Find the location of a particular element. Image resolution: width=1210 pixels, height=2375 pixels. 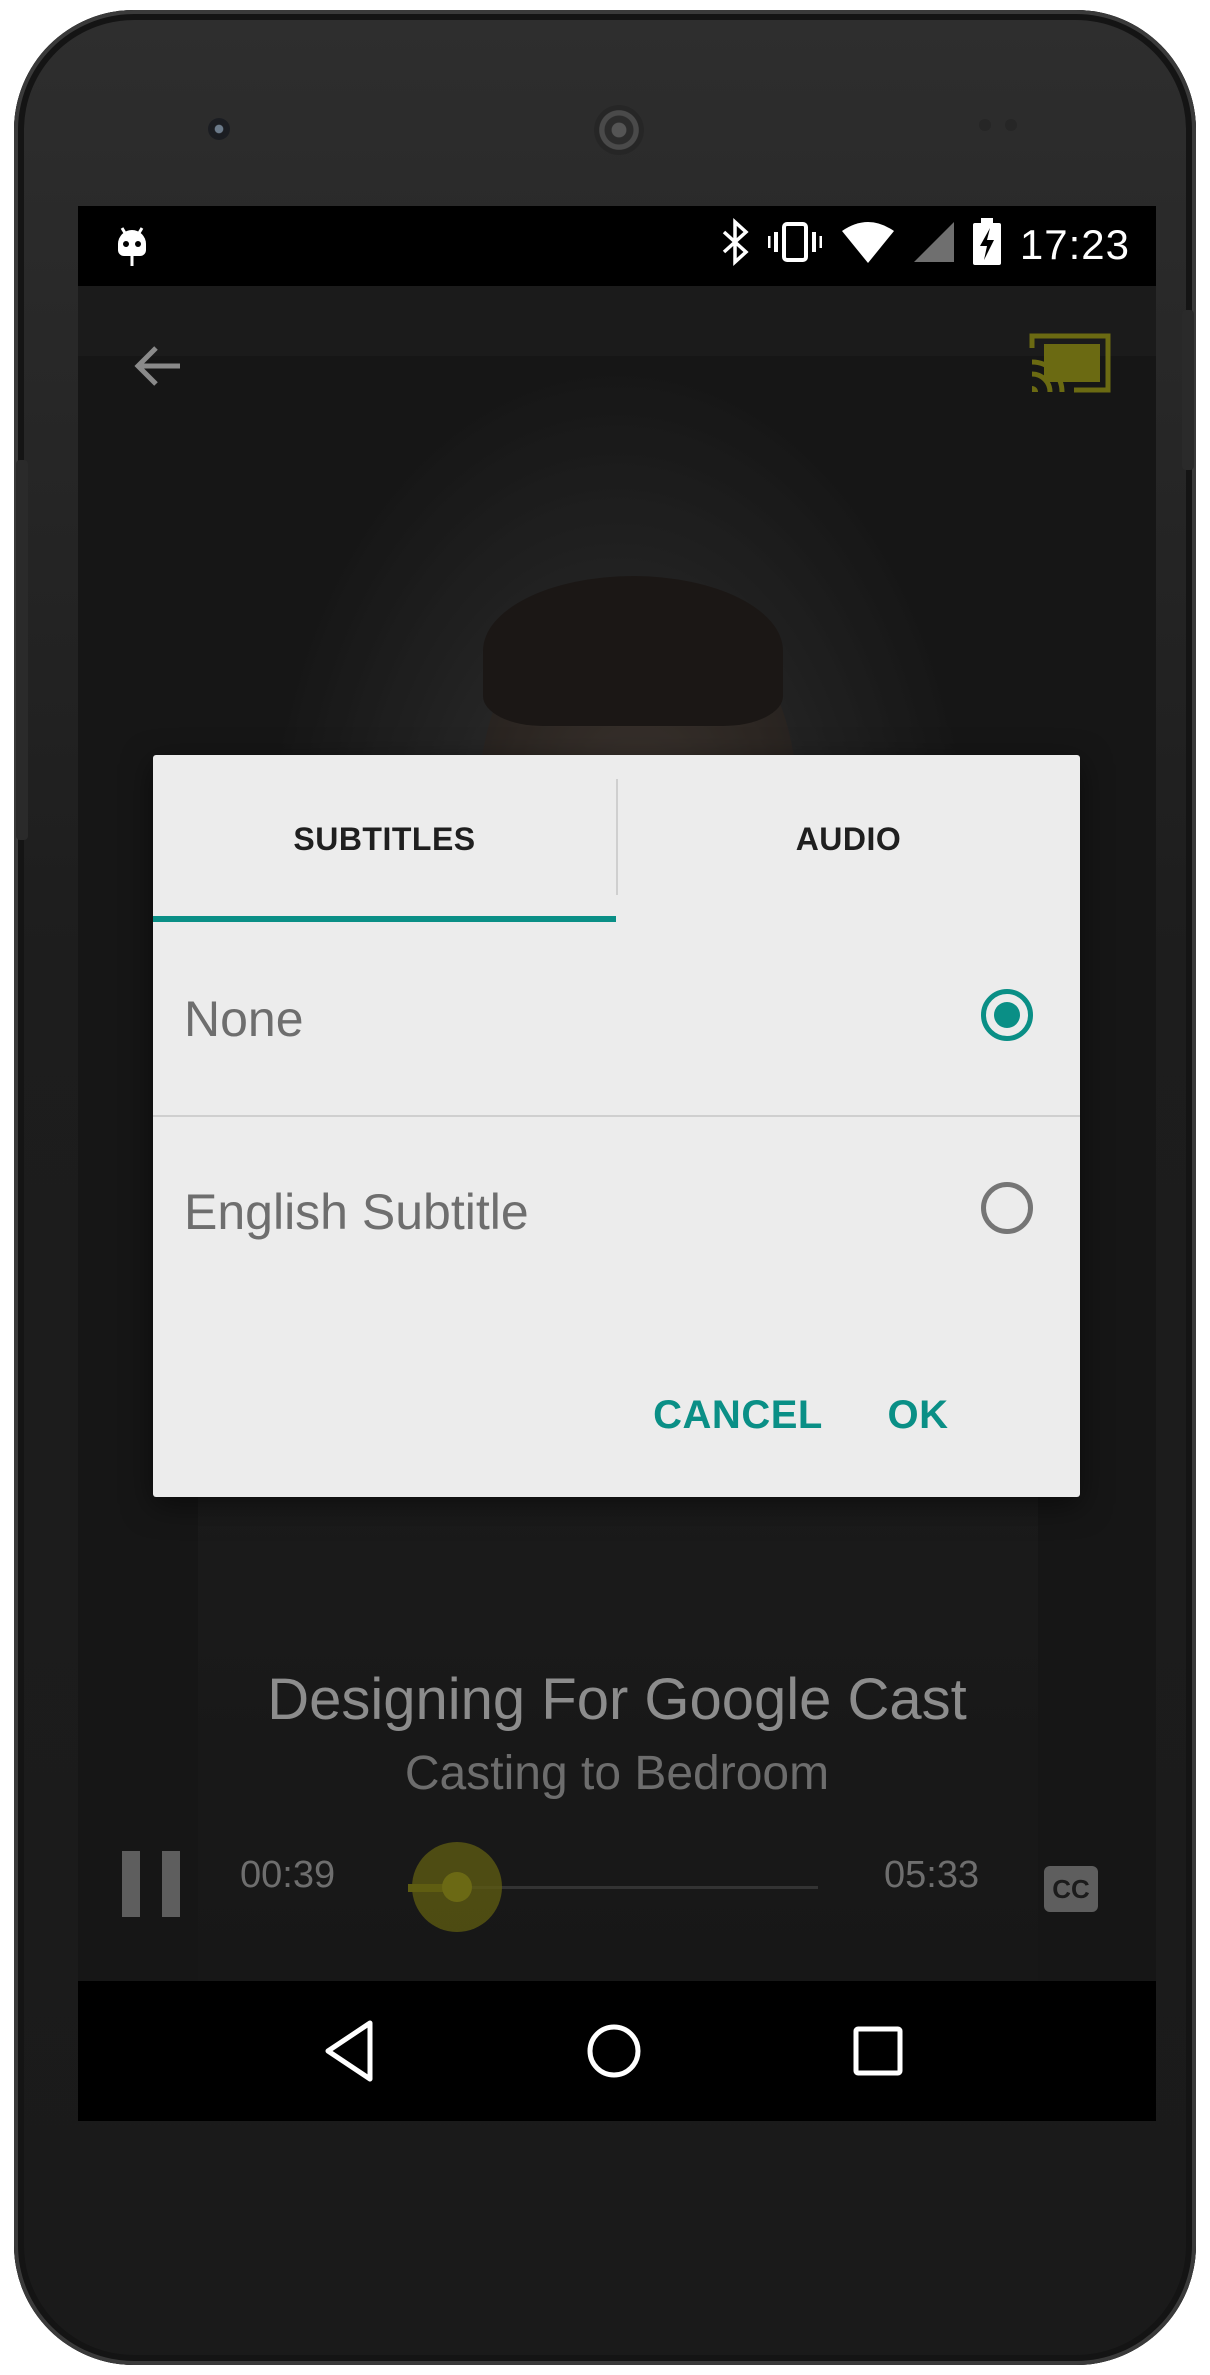

closed-captions-icon: CC is located at coordinates (1071, 1889).